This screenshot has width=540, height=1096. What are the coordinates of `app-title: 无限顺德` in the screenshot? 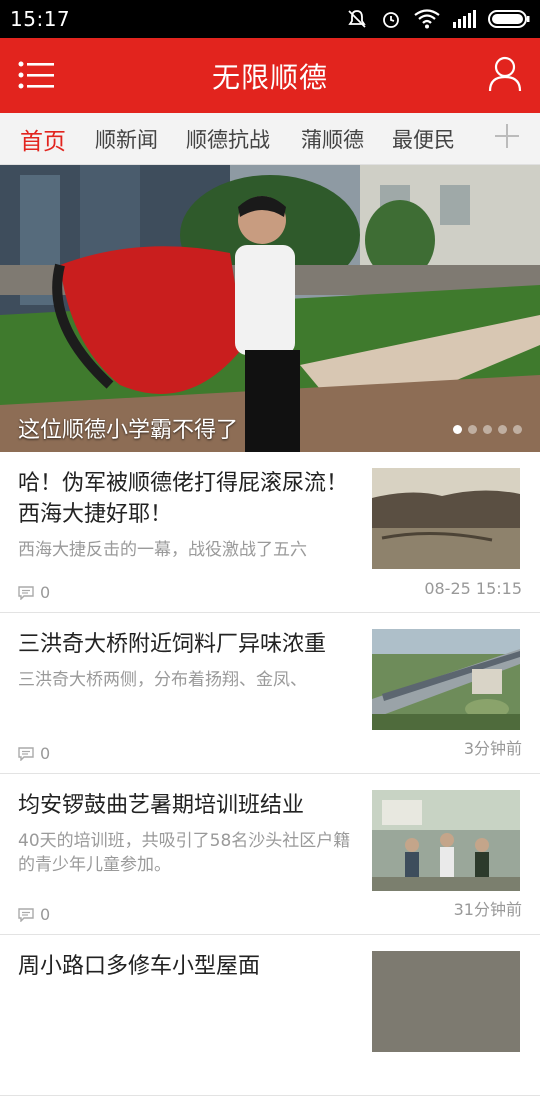 It's located at (269, 77).